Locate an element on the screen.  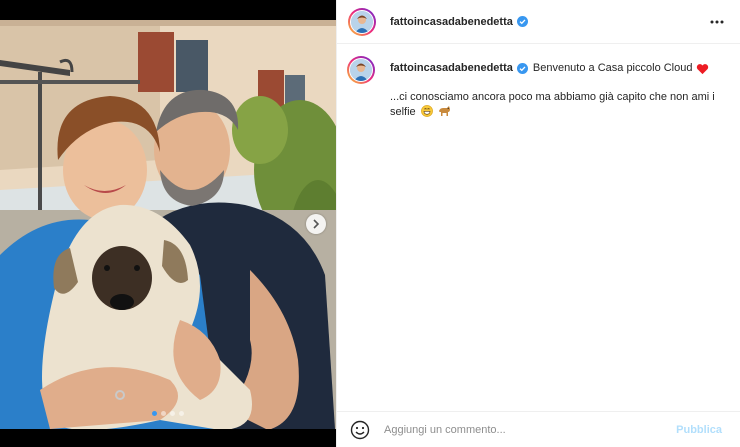
carousel-next-button is located at coordinates (316, 224).